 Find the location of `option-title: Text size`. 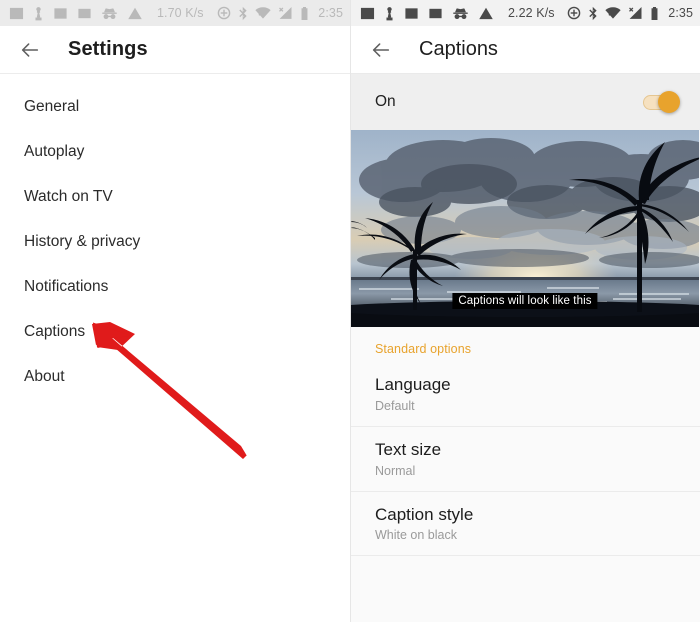

option-title: Text size is located at coordinates (408, 449).